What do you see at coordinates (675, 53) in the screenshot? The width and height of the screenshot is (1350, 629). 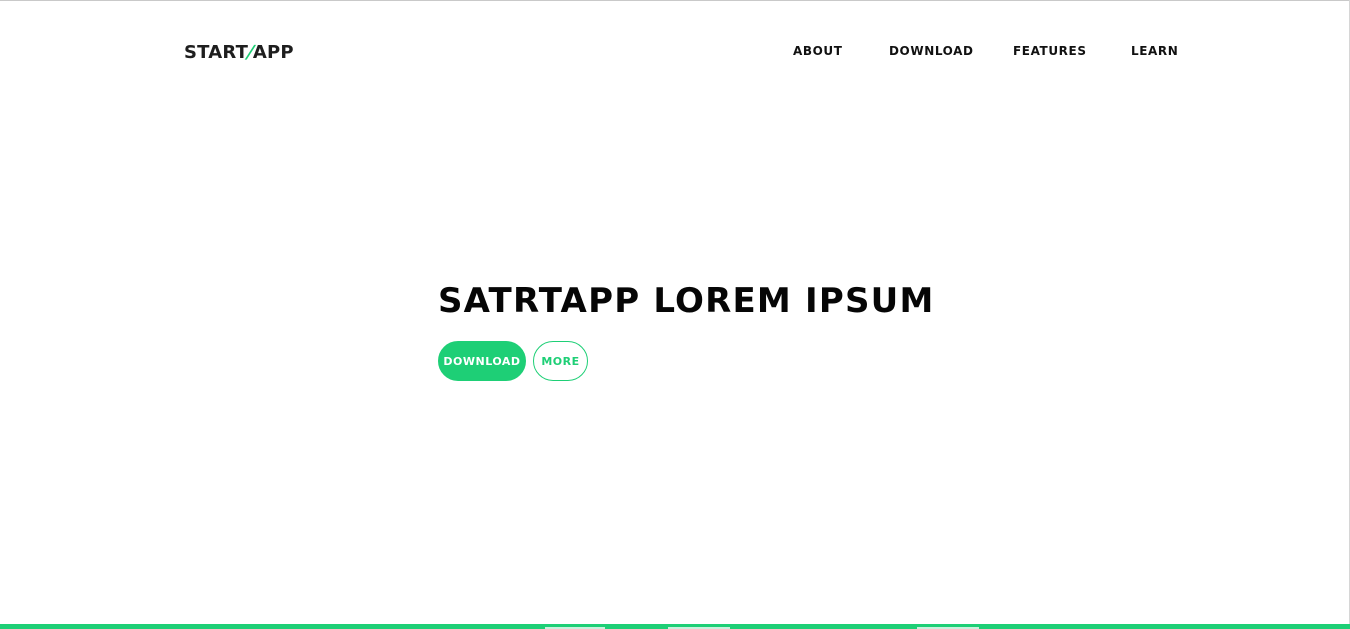 I see `main-nav: ABOUT DOWNLOAD FEATURES LEARN` at bounding box center [675, 53].